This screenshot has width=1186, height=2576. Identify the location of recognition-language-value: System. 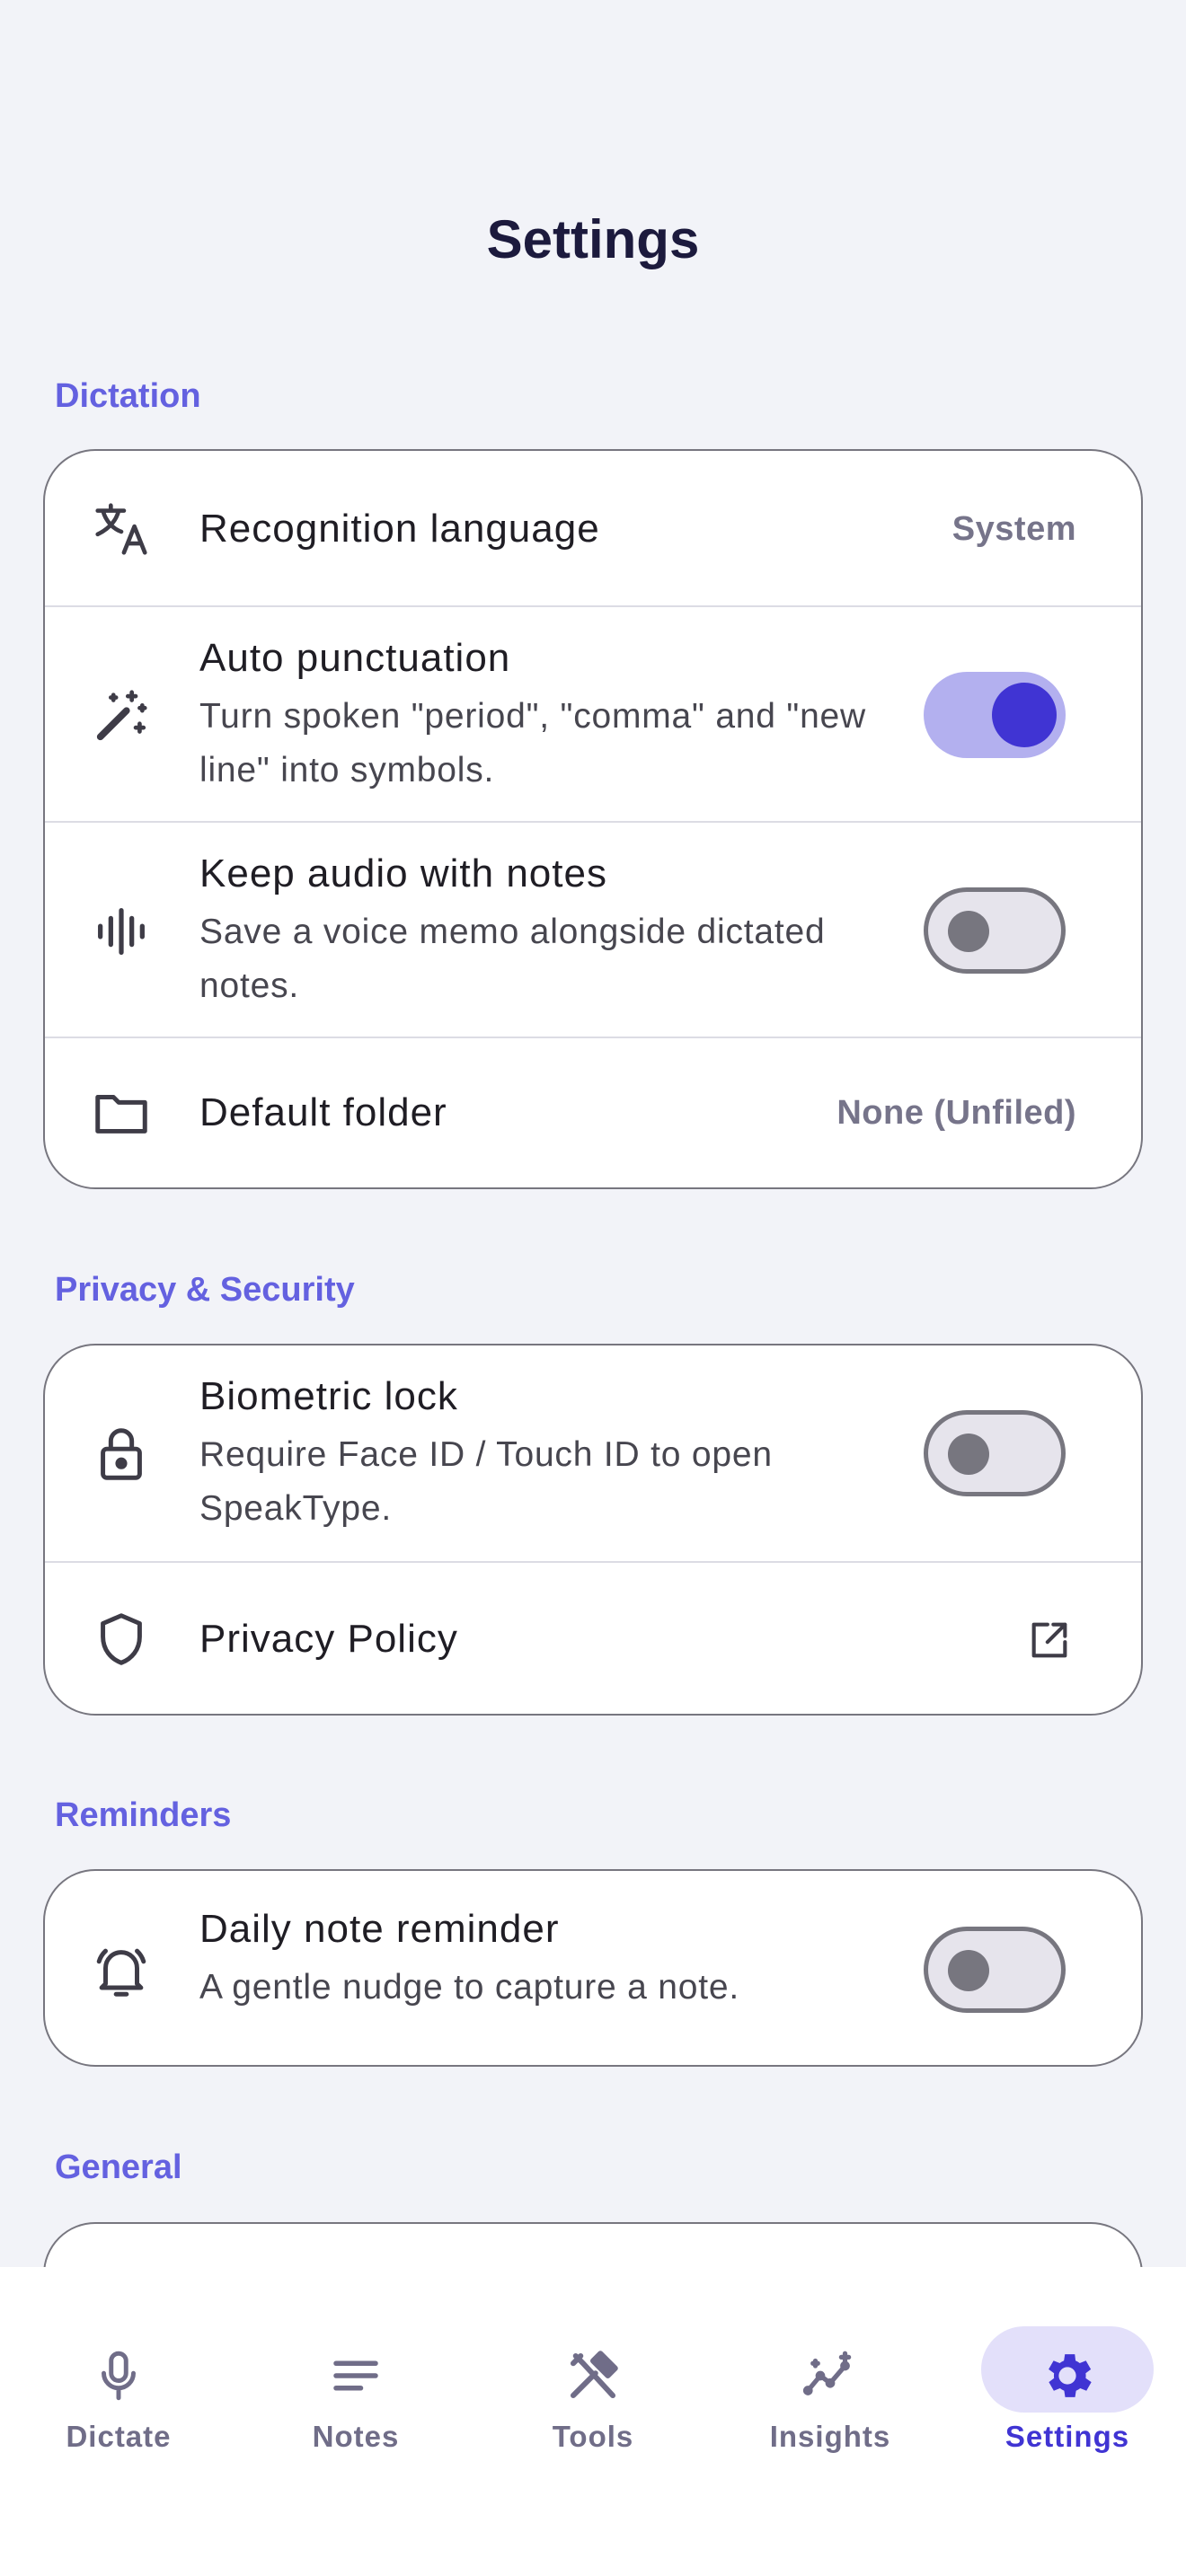
(1013, 529).